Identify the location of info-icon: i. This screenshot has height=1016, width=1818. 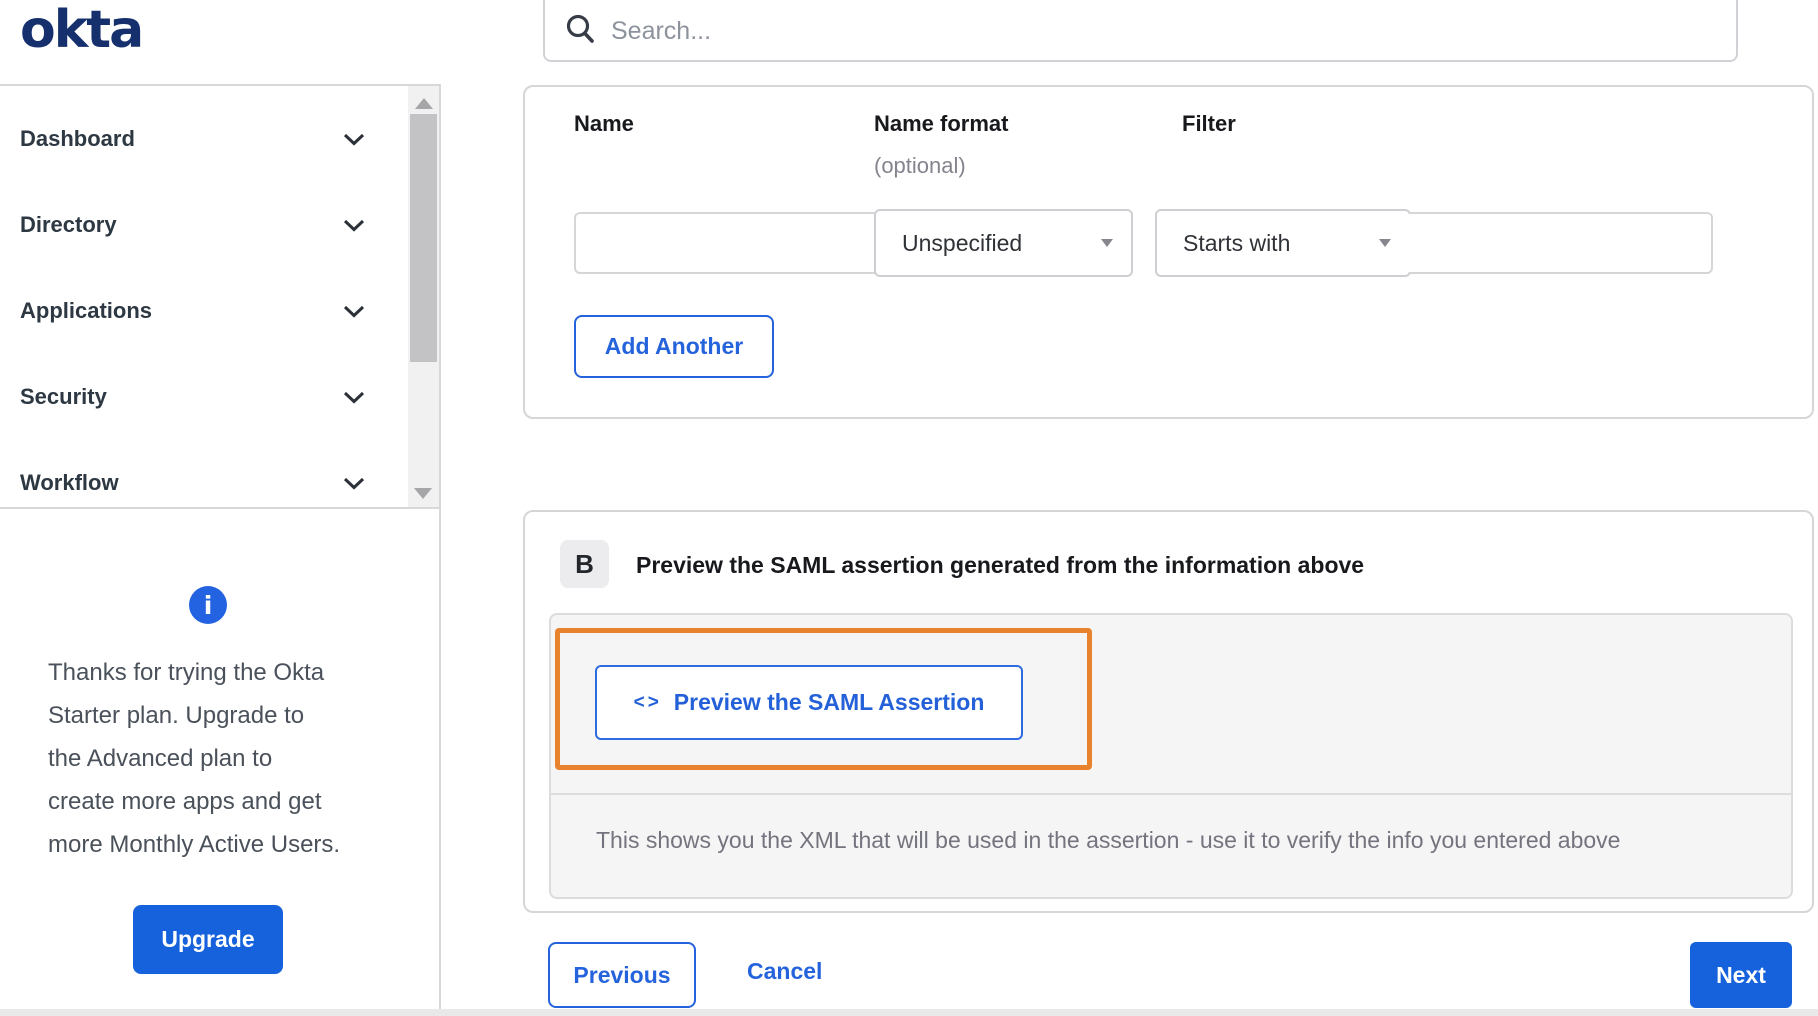
(208, 605).